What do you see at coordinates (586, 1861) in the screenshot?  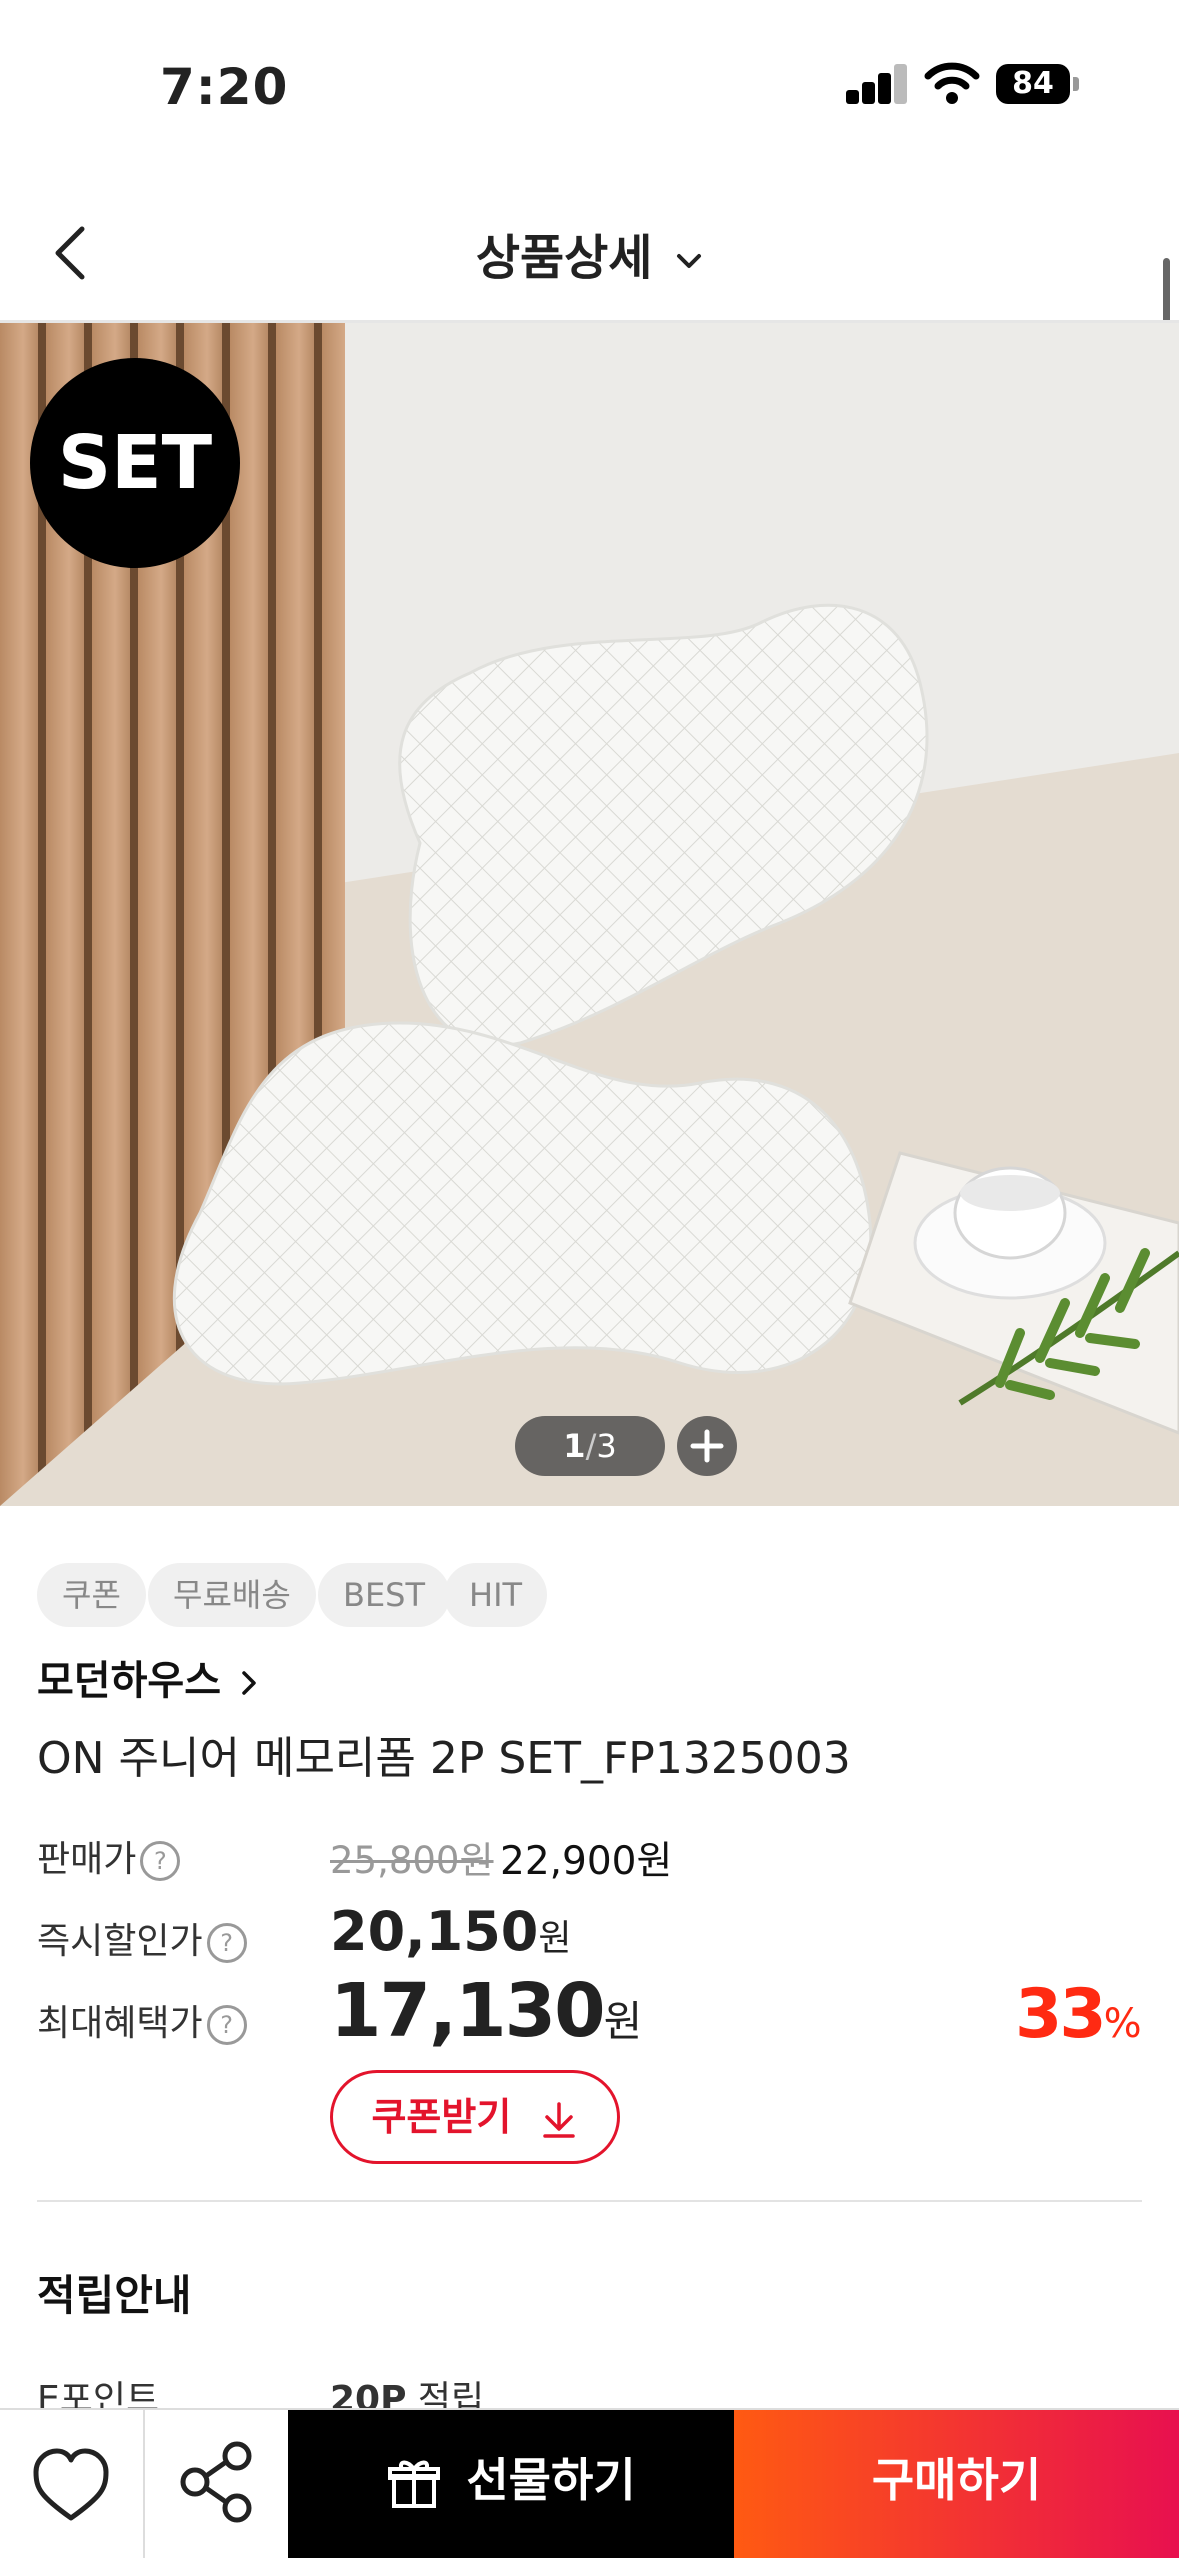 I see `sale-price: 22,900원` at bounding box center [586, 1861].